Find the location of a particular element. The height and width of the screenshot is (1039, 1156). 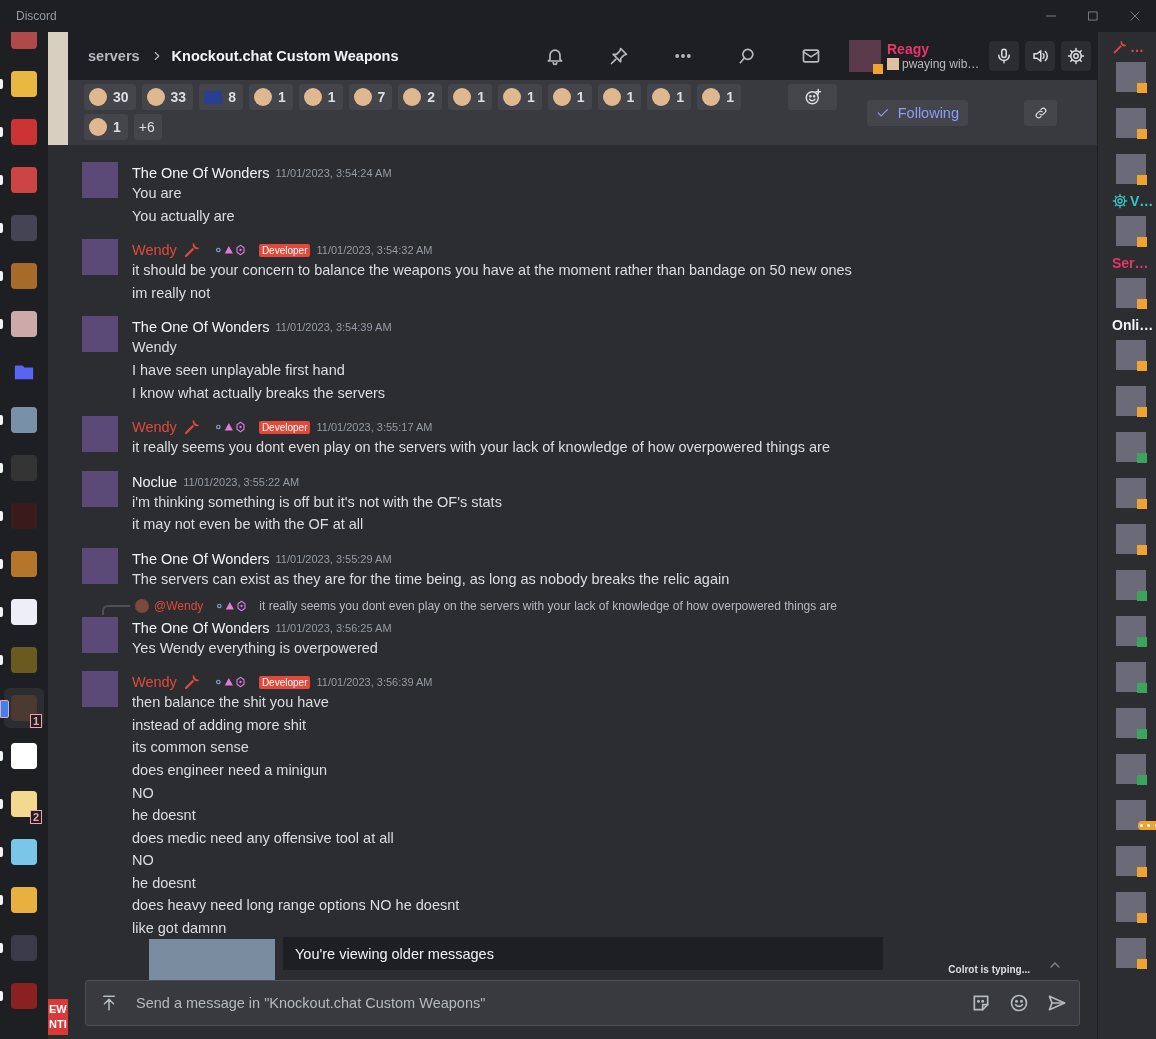

reply-line is located at coordinates (116, 609).